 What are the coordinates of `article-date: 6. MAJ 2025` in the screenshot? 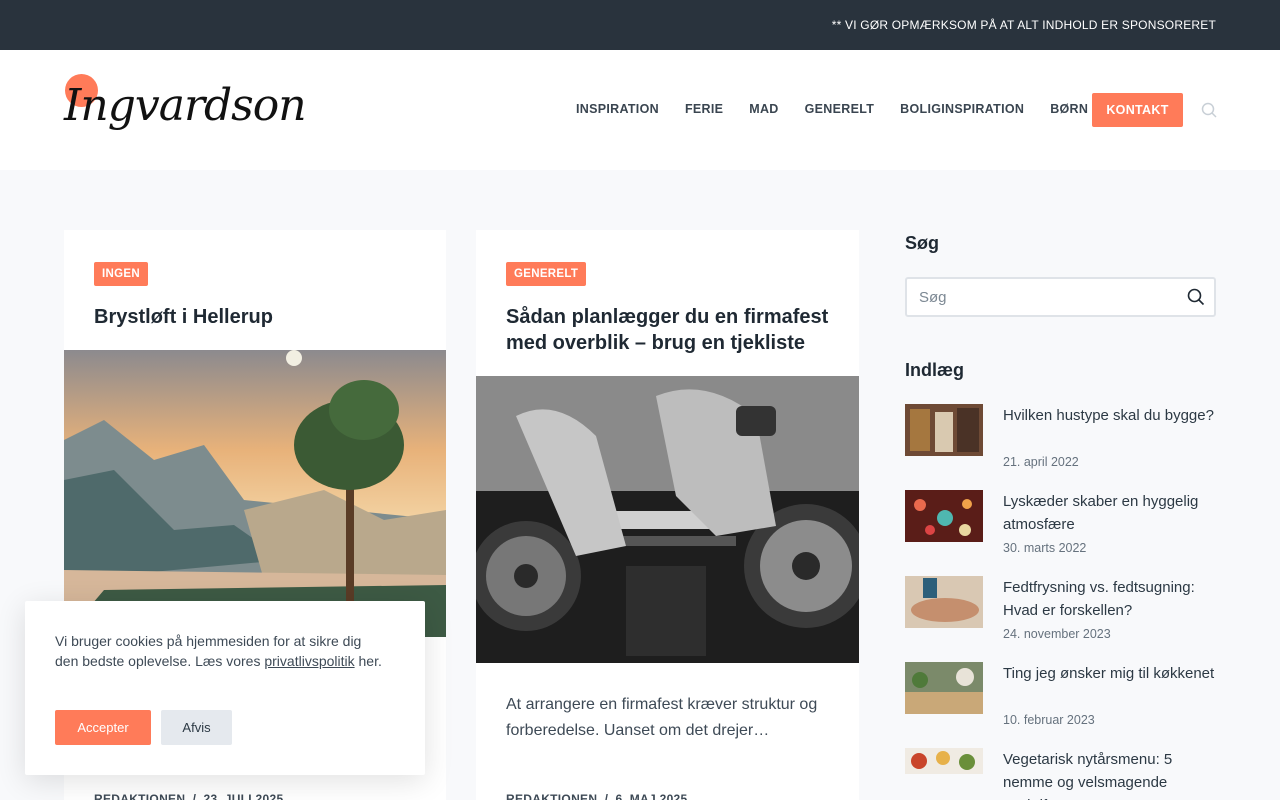 It's located at (651, 796).